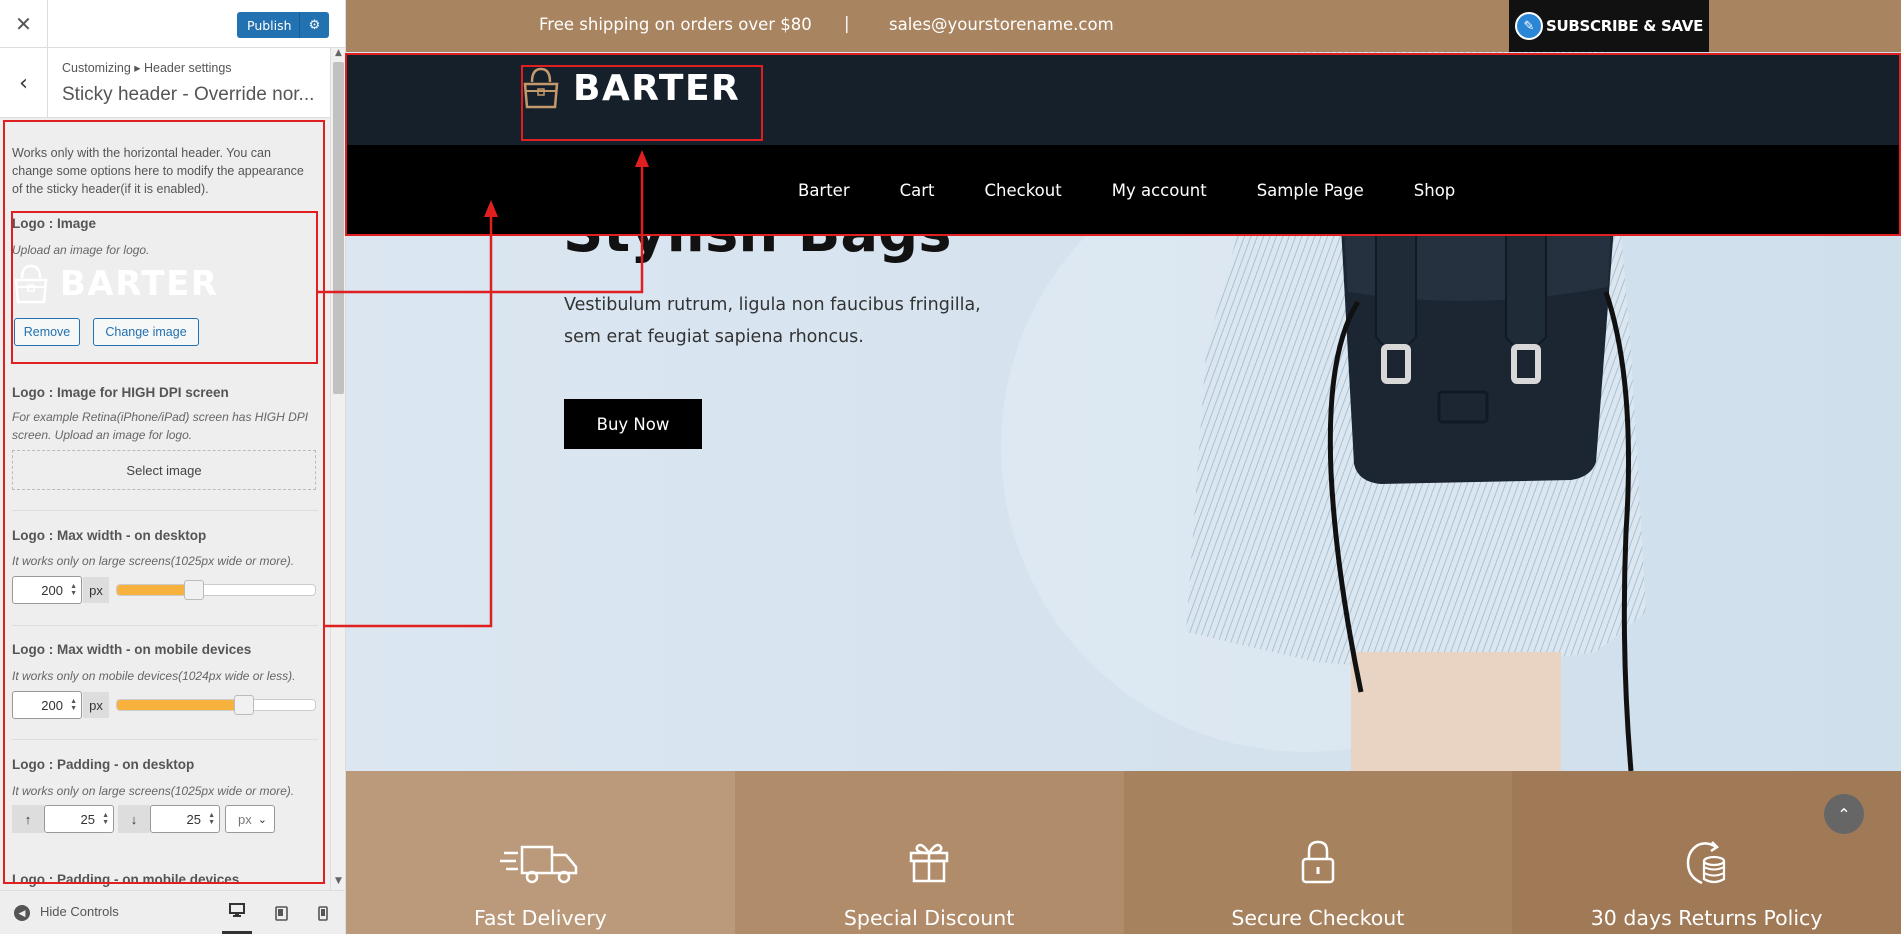 The width and height of the screenshot is (1901, 934). Describe the element at coordinates (79, 911) in the screenshot. I see `hide-controls-button: Hide Controls` at that location.